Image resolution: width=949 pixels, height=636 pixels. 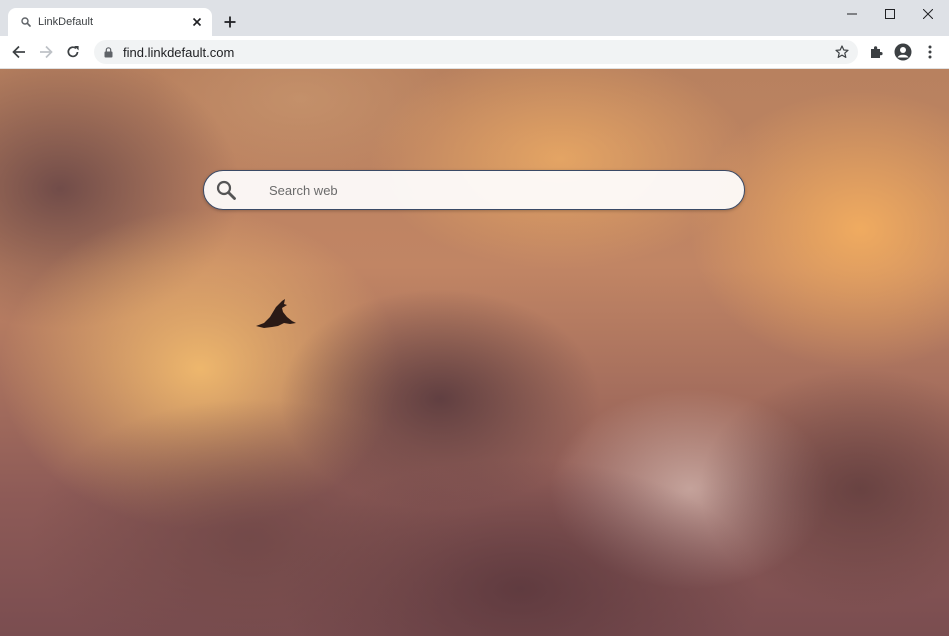 What do you see at coordinates (276, 313) in the screenshot?
I see `bird-image` at bounding box center [276, 313].